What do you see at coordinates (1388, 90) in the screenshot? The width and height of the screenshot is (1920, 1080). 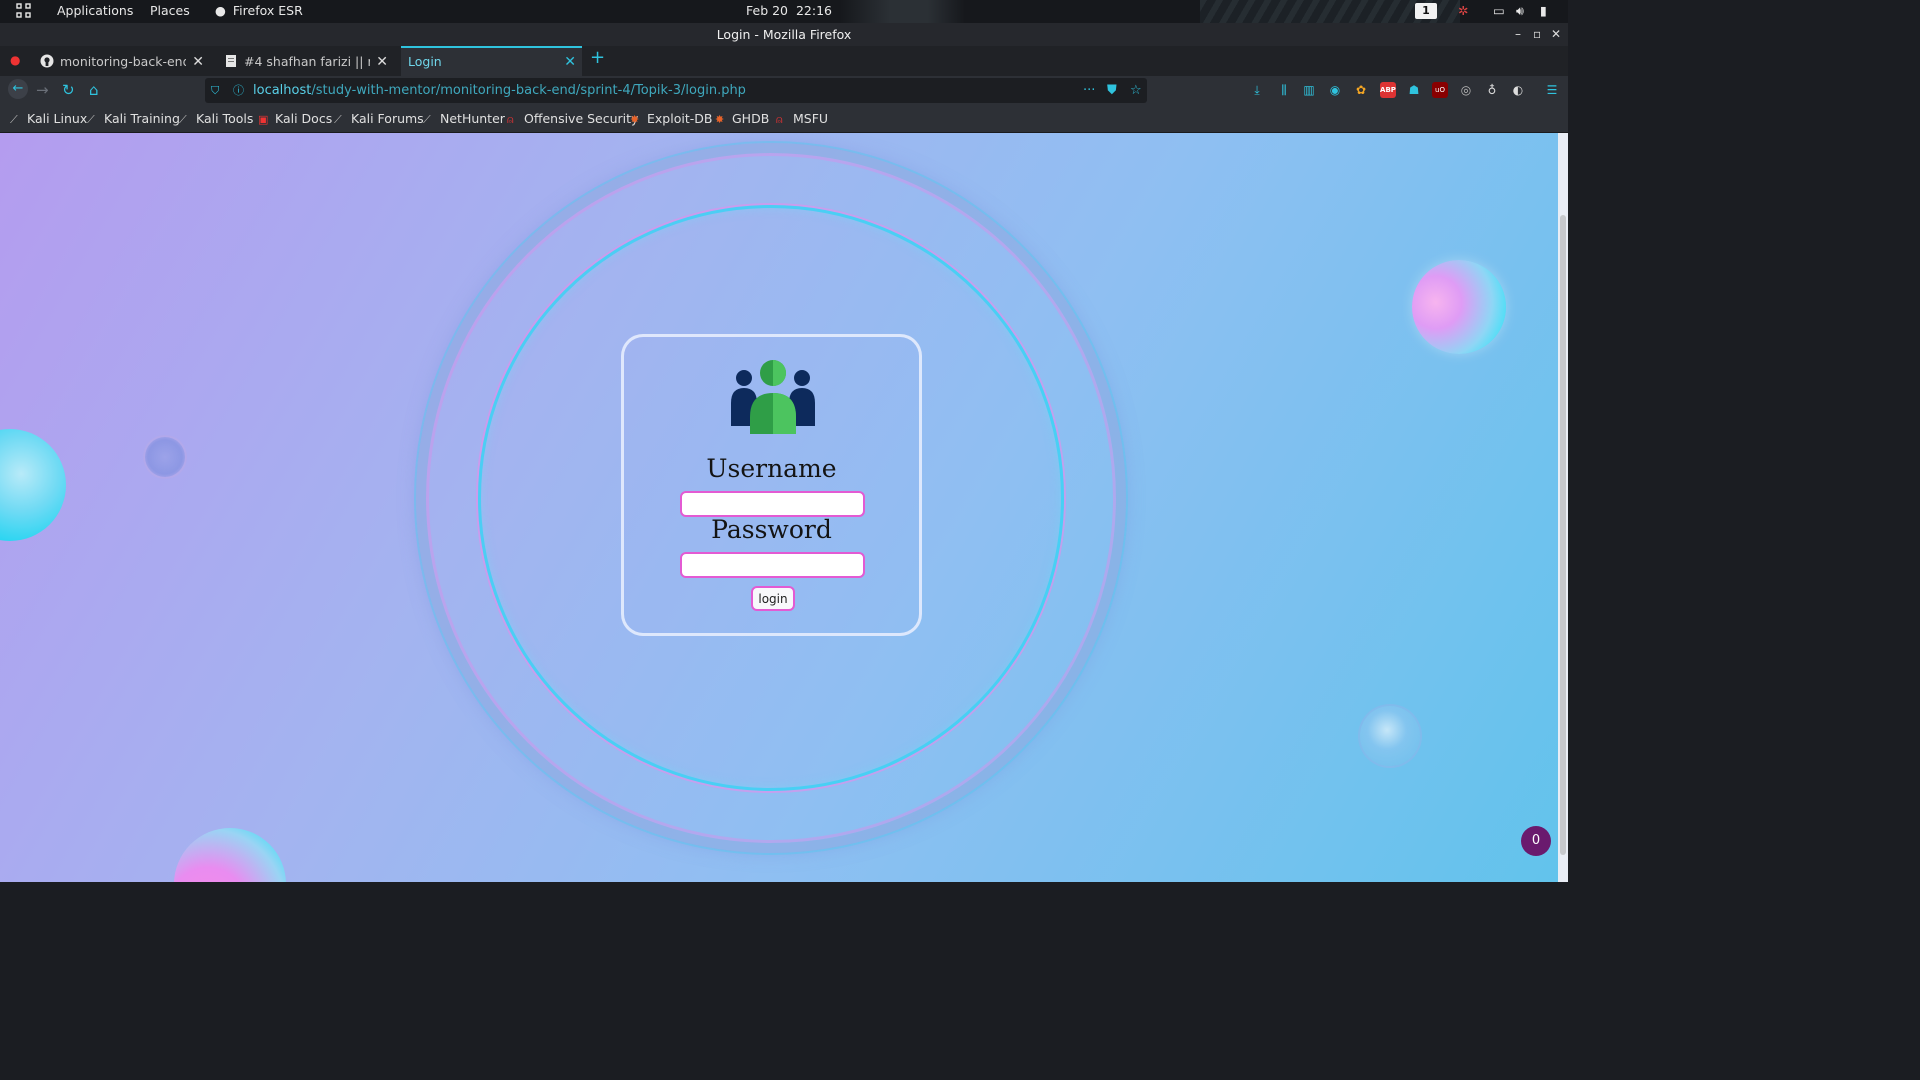 I see `adblock-plus-icon: ABP` at bounding box center [1388, 90].